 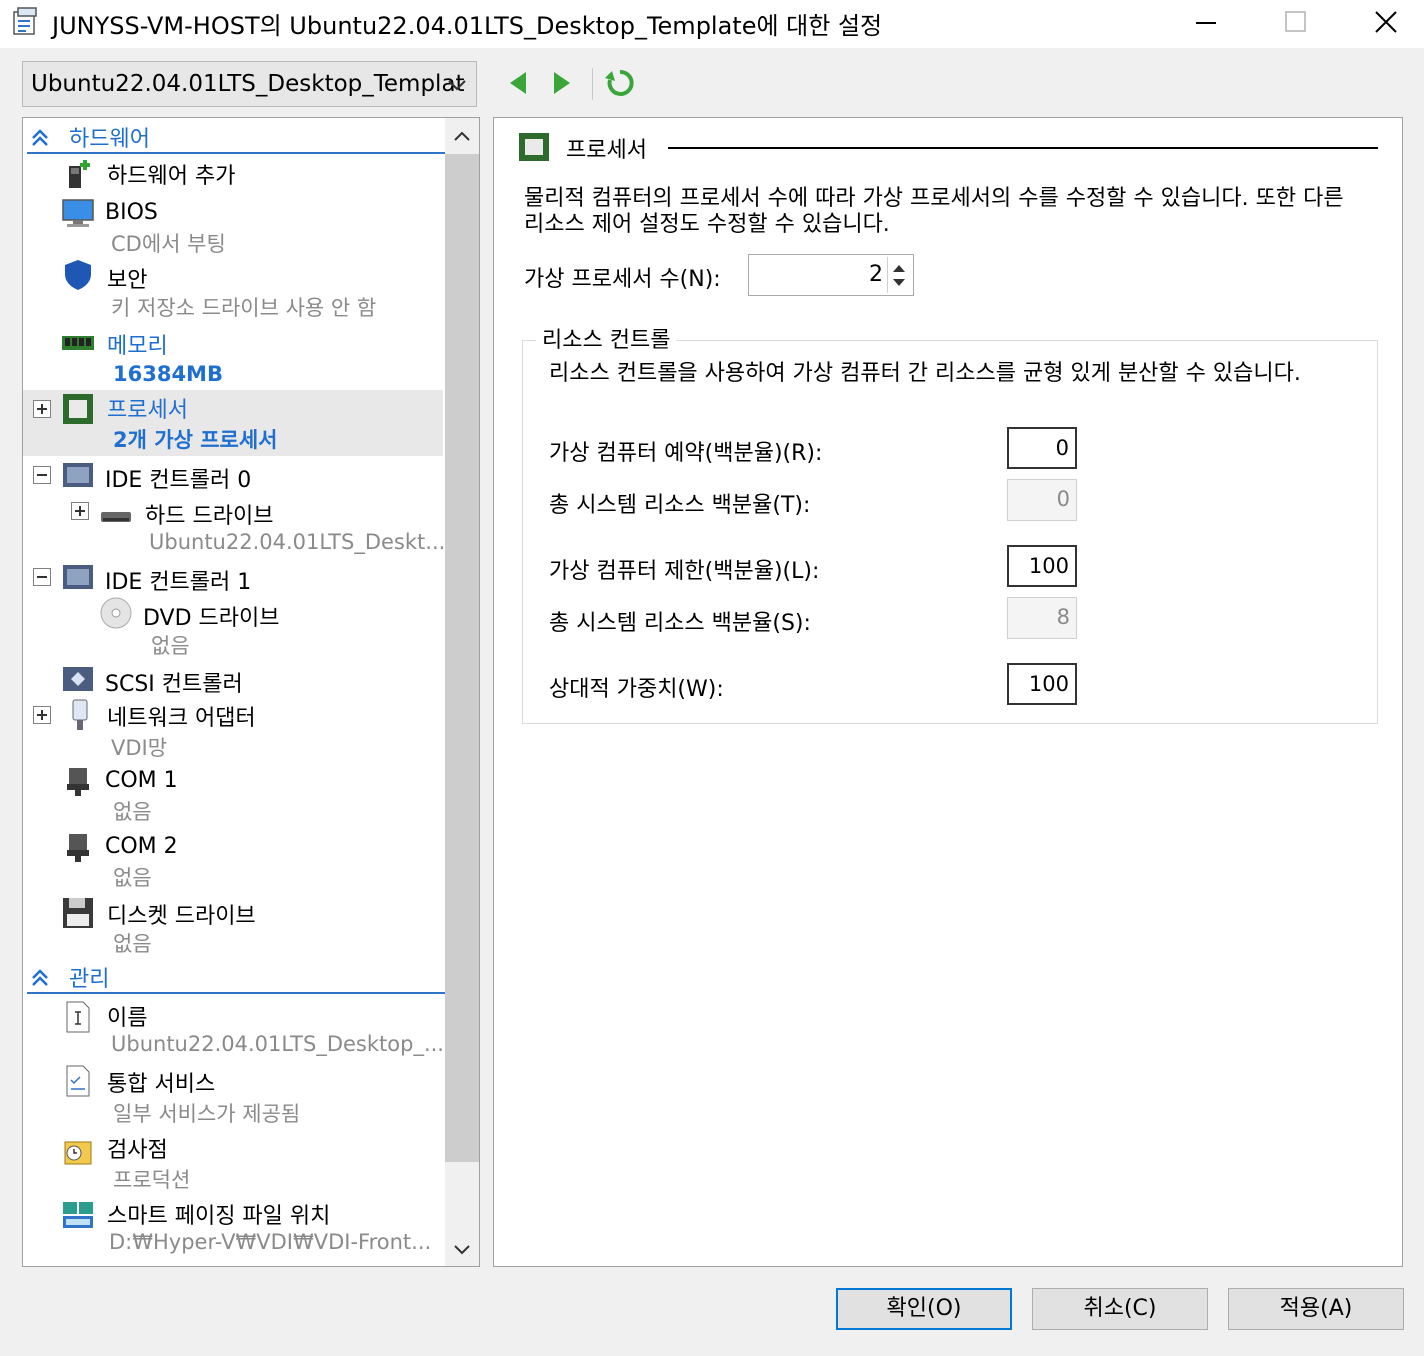 What do you see at coordinates (1382, 22) in the screenshot?
I see `close-button` at bounding box center [1382, 22].